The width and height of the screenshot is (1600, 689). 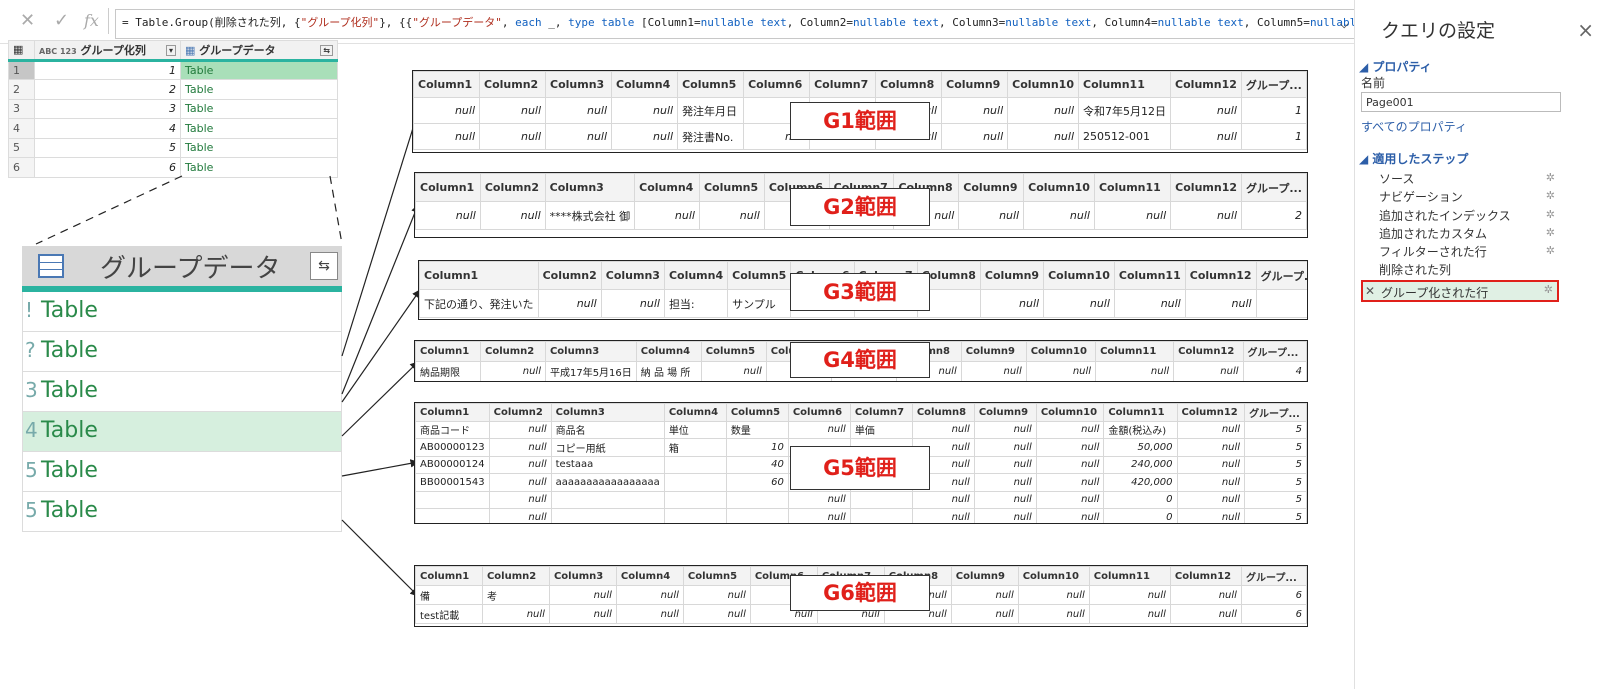 I want to click on cell: 3, so click(x=1281, y=303).